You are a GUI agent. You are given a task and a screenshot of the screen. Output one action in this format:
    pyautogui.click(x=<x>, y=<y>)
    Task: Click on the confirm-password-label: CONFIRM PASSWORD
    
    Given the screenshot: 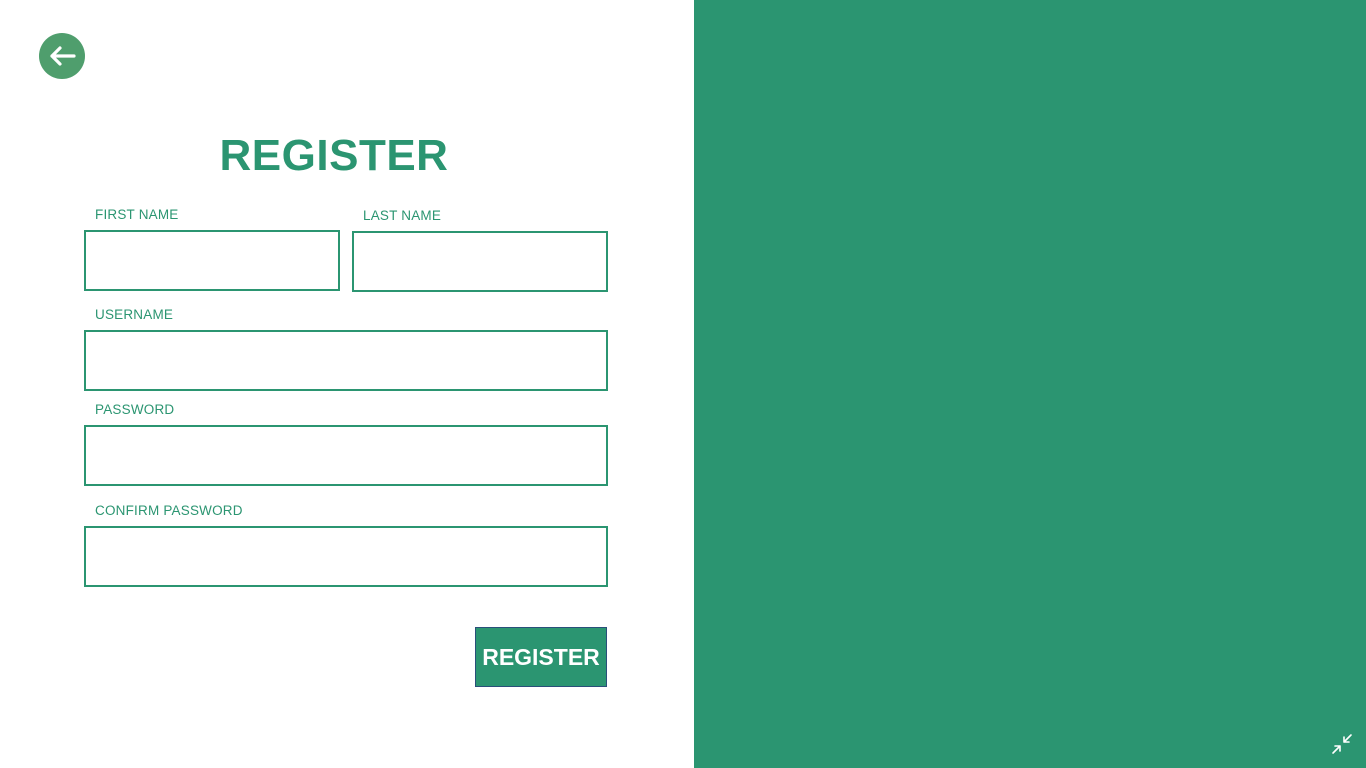 What is the action you would take?
    pyautogui.click(x=169, y=510)
    